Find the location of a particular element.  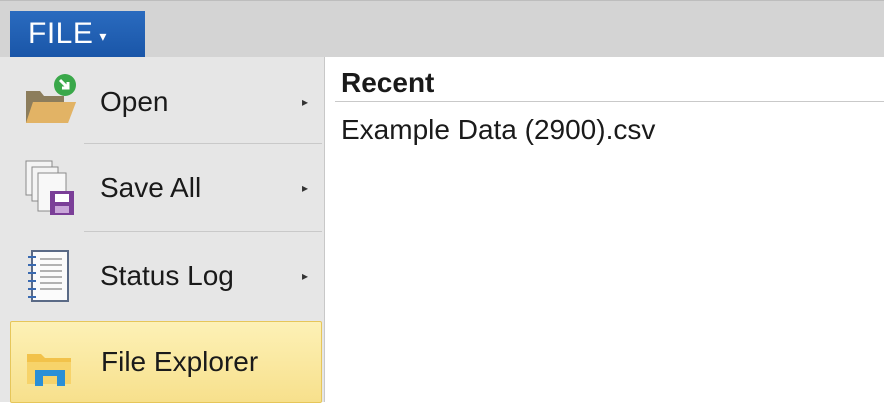

menu-item-label: Status Log is located at coordinates (167, 275).